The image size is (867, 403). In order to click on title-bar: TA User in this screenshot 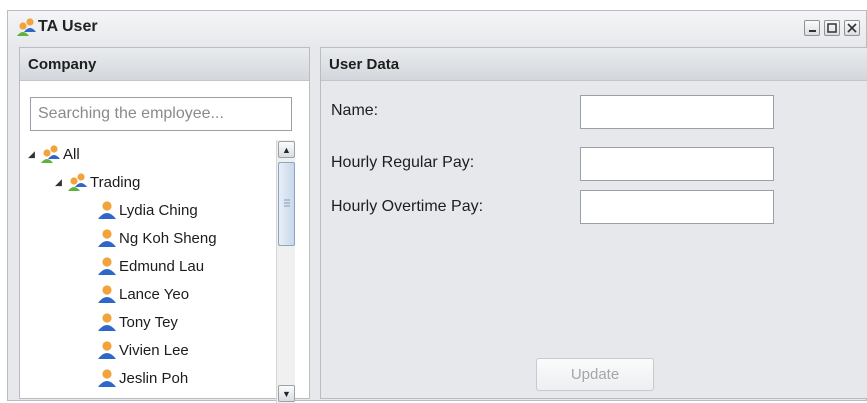, I will do `click(437, 28)`.